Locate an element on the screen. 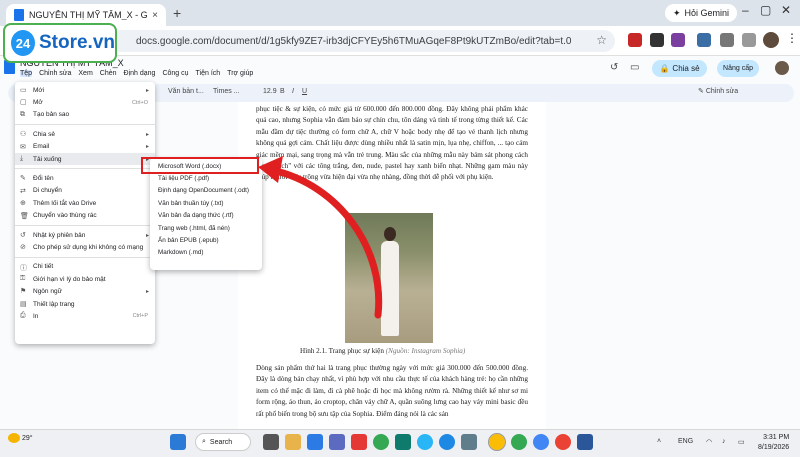 The width and height of the screenshot is (800, 457). menu-view: Xem is located at coordinates (85, 73).